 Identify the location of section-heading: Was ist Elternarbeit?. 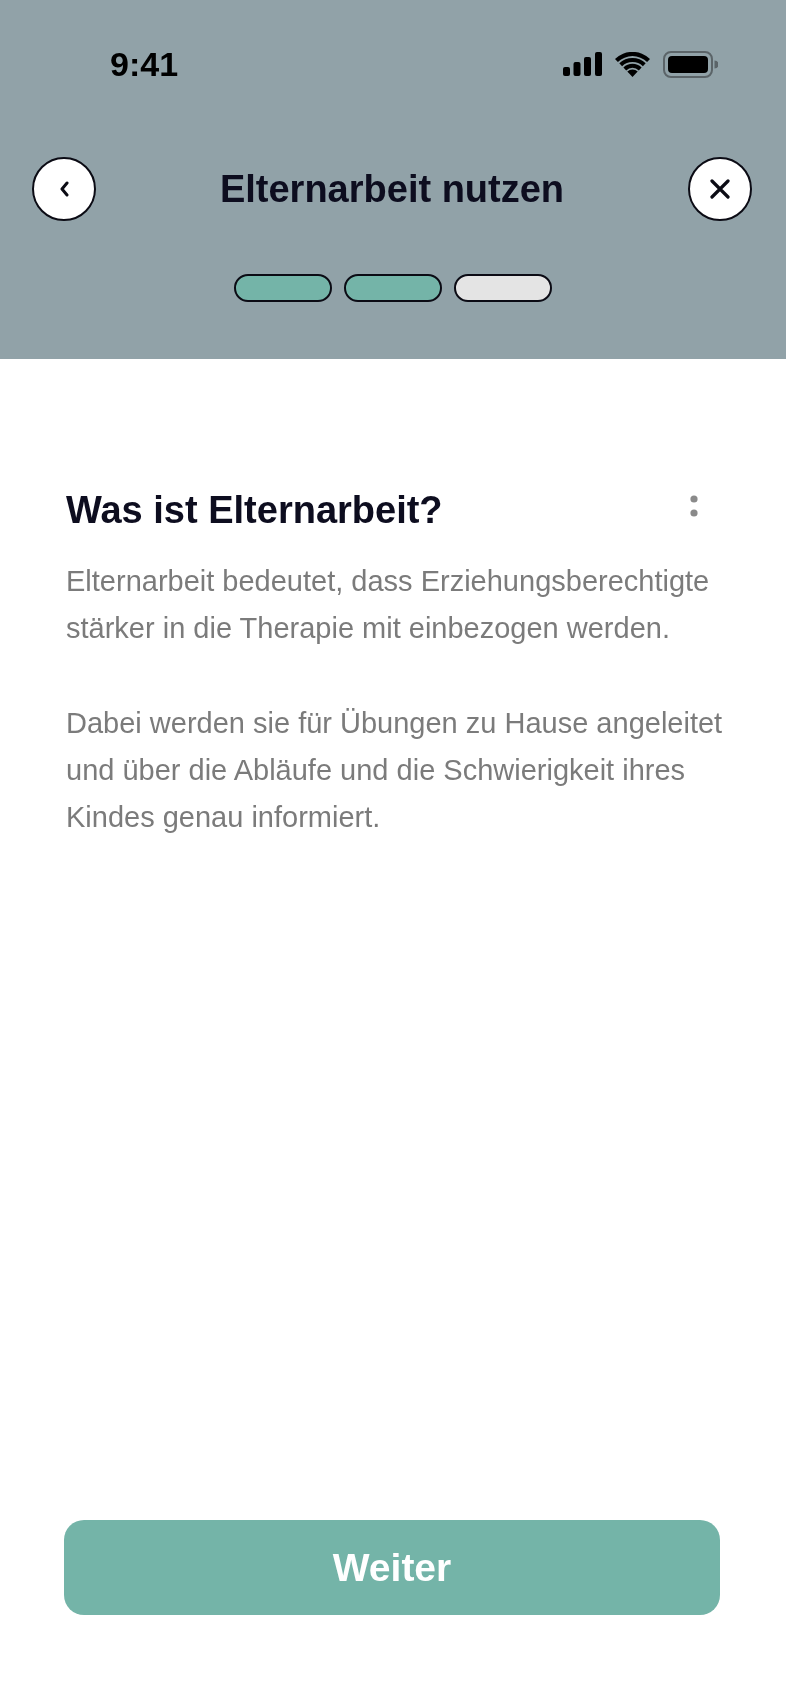
(254, 510).